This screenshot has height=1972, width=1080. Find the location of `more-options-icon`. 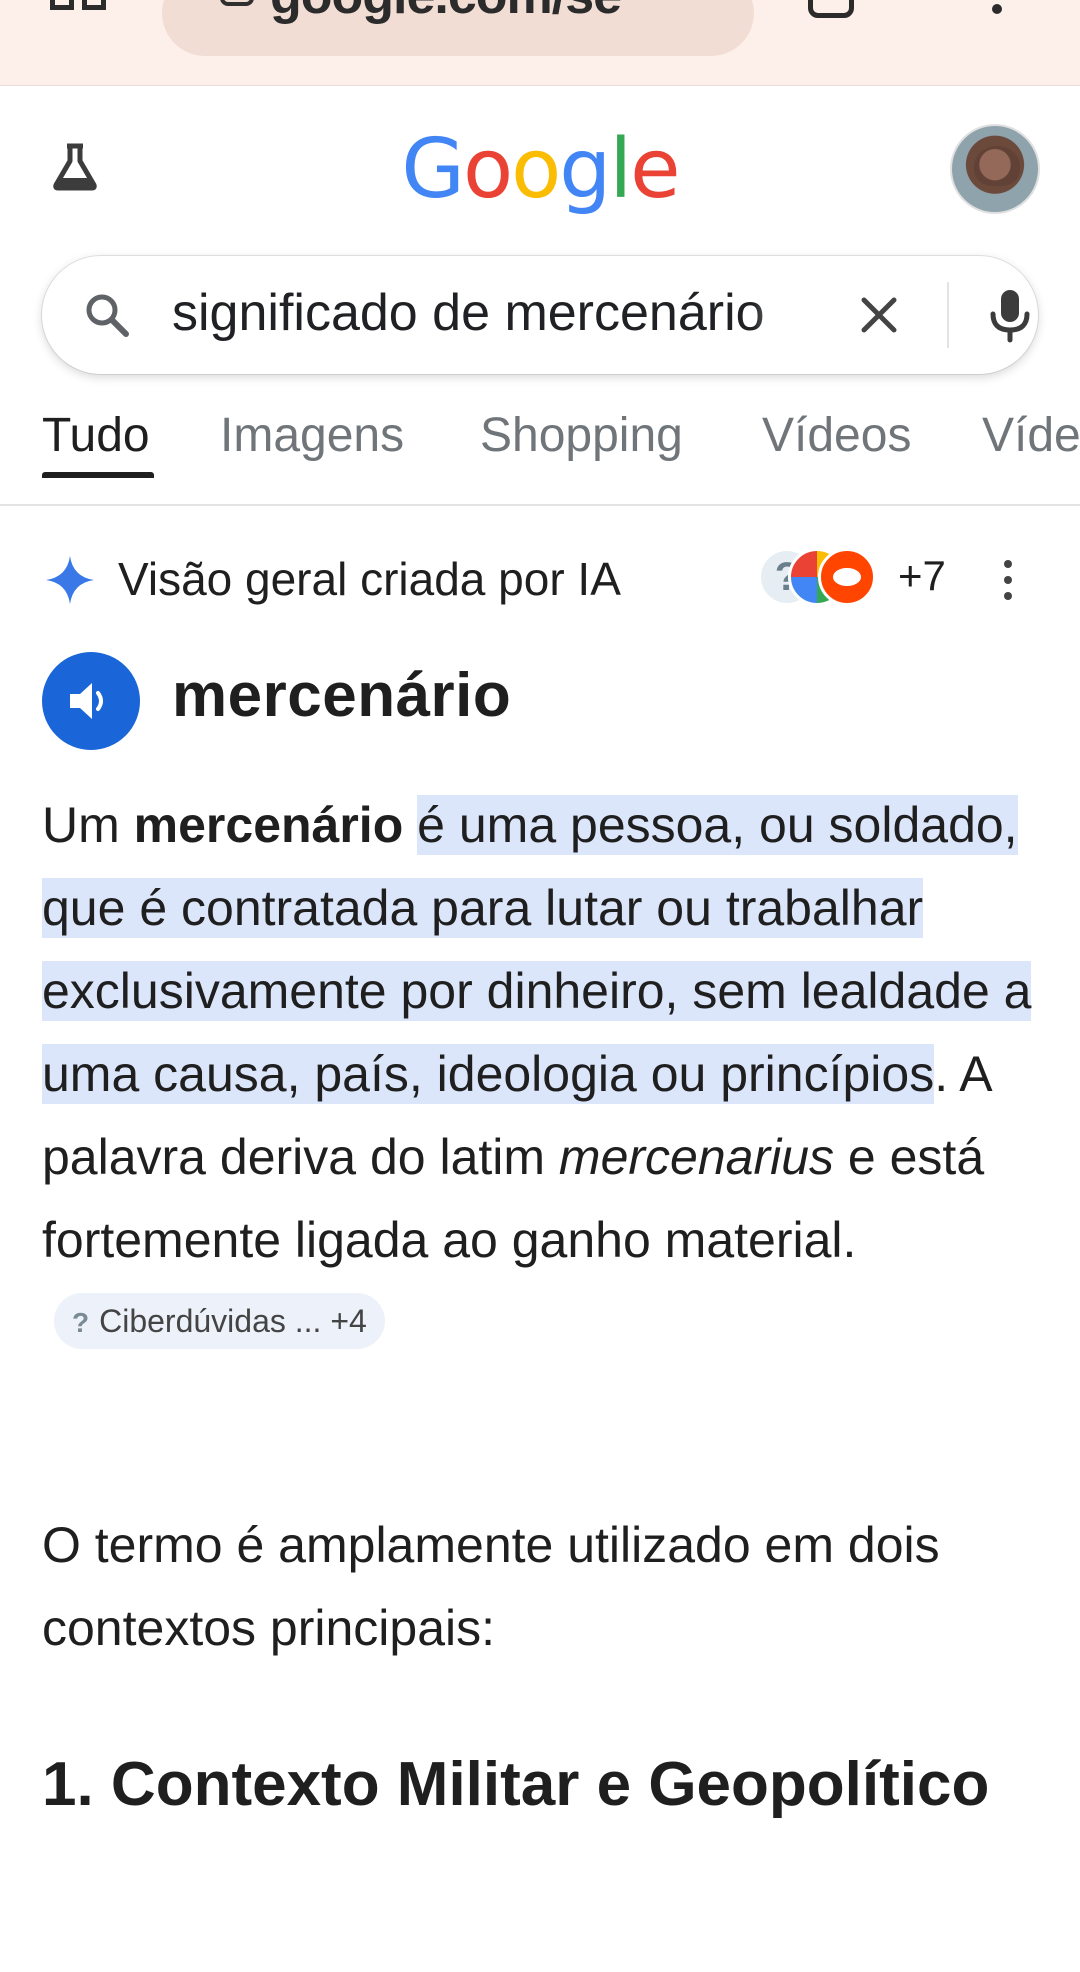

more-options-icon is located at coordinates (1009, 582).